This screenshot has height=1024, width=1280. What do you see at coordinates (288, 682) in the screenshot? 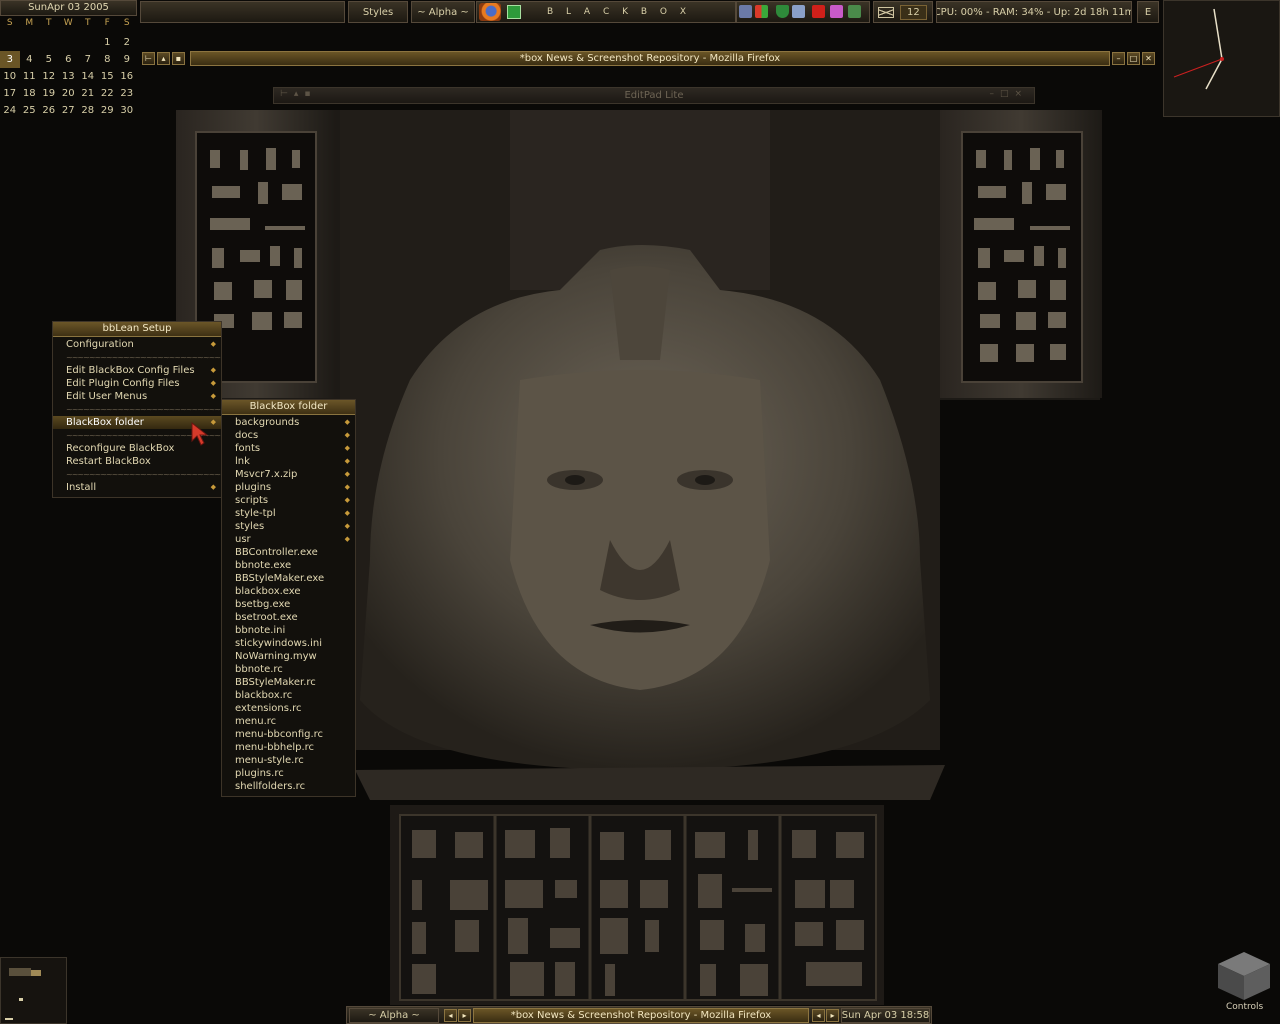
I see `menu-item-bbstylemaker-rc: BBStyleMaker.rc` at bounding box center [288, 682].